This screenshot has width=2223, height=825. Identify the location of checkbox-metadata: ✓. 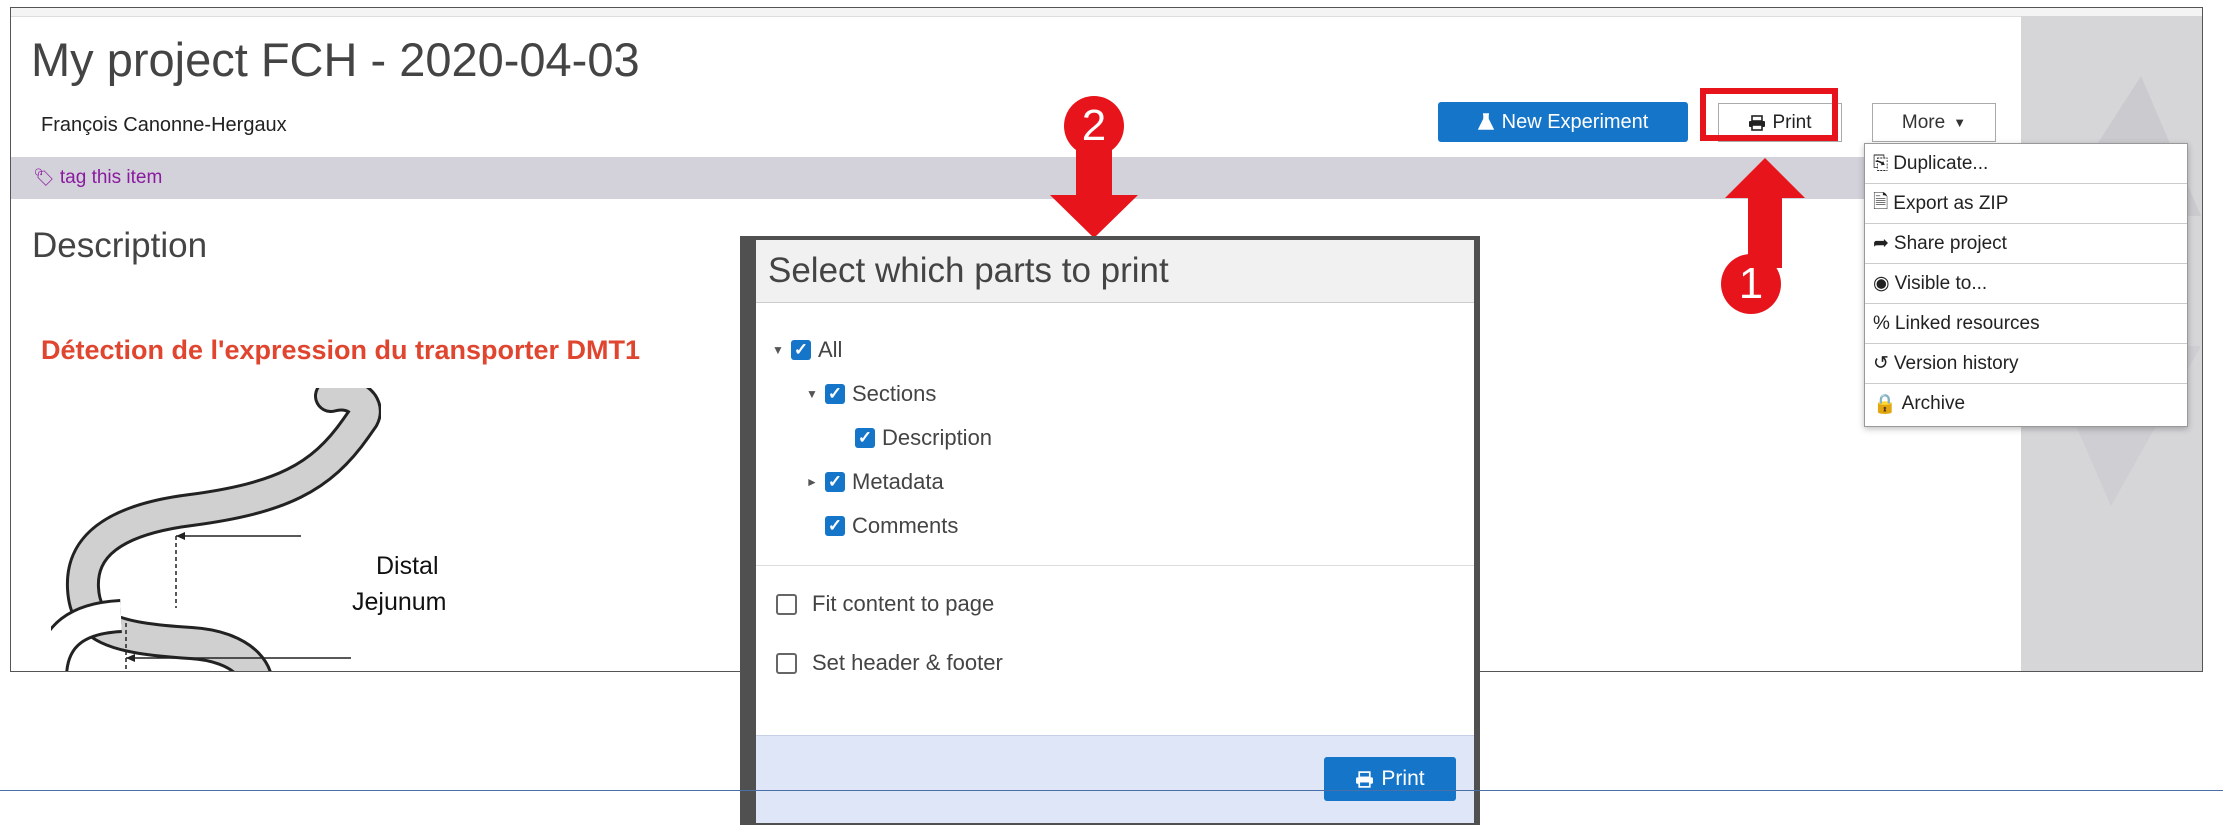
(835, 482).